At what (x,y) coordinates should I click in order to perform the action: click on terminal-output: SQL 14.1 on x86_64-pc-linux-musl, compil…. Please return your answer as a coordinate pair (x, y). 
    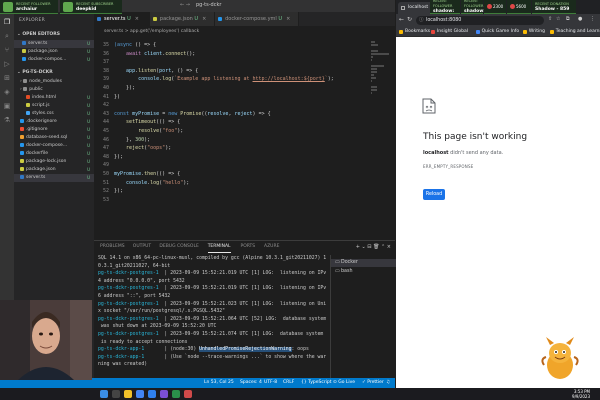
    Looking at the image, I should click on (212, 317).